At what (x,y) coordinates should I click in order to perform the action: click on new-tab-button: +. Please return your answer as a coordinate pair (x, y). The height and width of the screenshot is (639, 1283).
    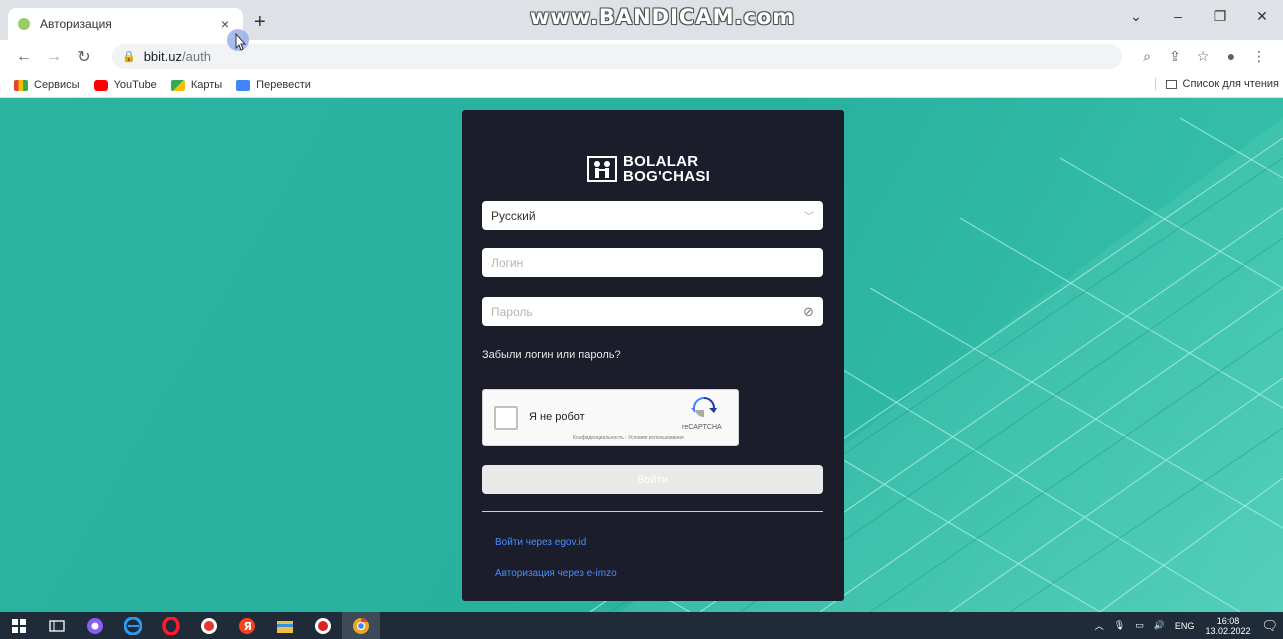
    Looking at the image, I should click on (260, 22).